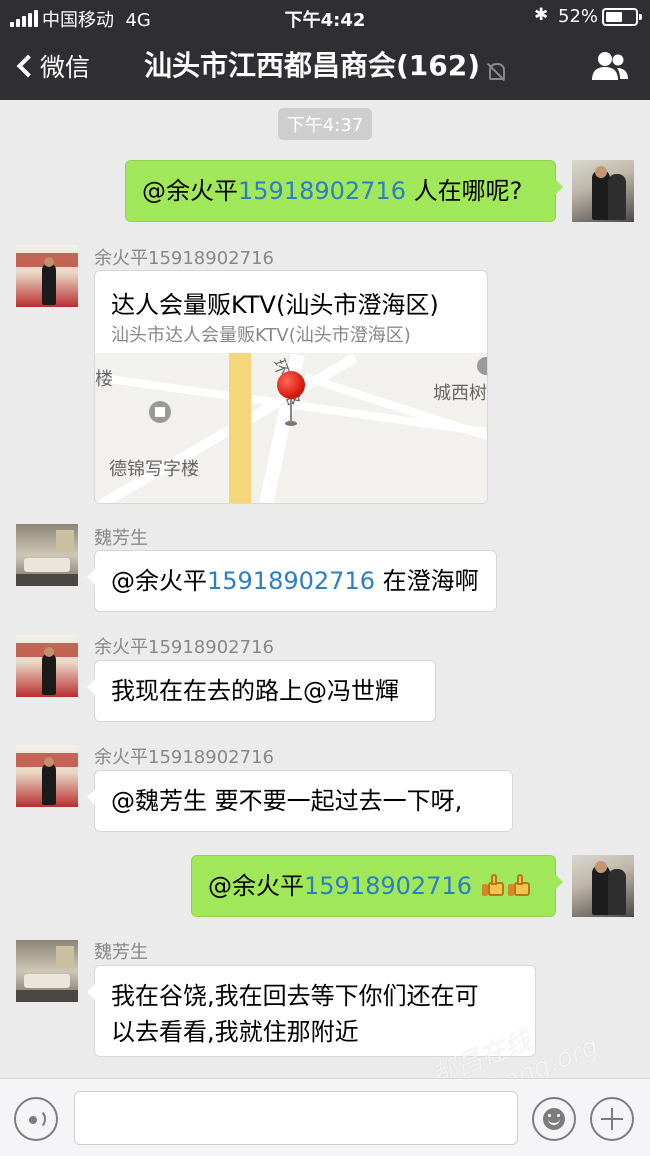  What do you see at coordinates (287, 801) in the screenshot?
I see `message-text: @魏芳生 要不要一起过去一下呀,` at bounding box center [287, 801].